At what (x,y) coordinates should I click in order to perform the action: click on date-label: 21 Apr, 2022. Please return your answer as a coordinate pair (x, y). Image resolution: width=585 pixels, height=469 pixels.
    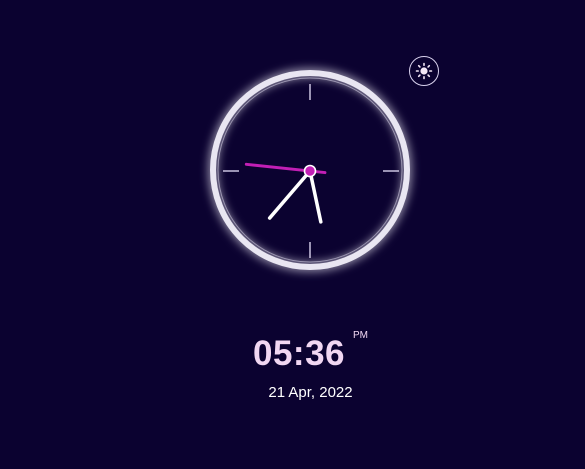
    Looking at the image, I should click on (310, 392).